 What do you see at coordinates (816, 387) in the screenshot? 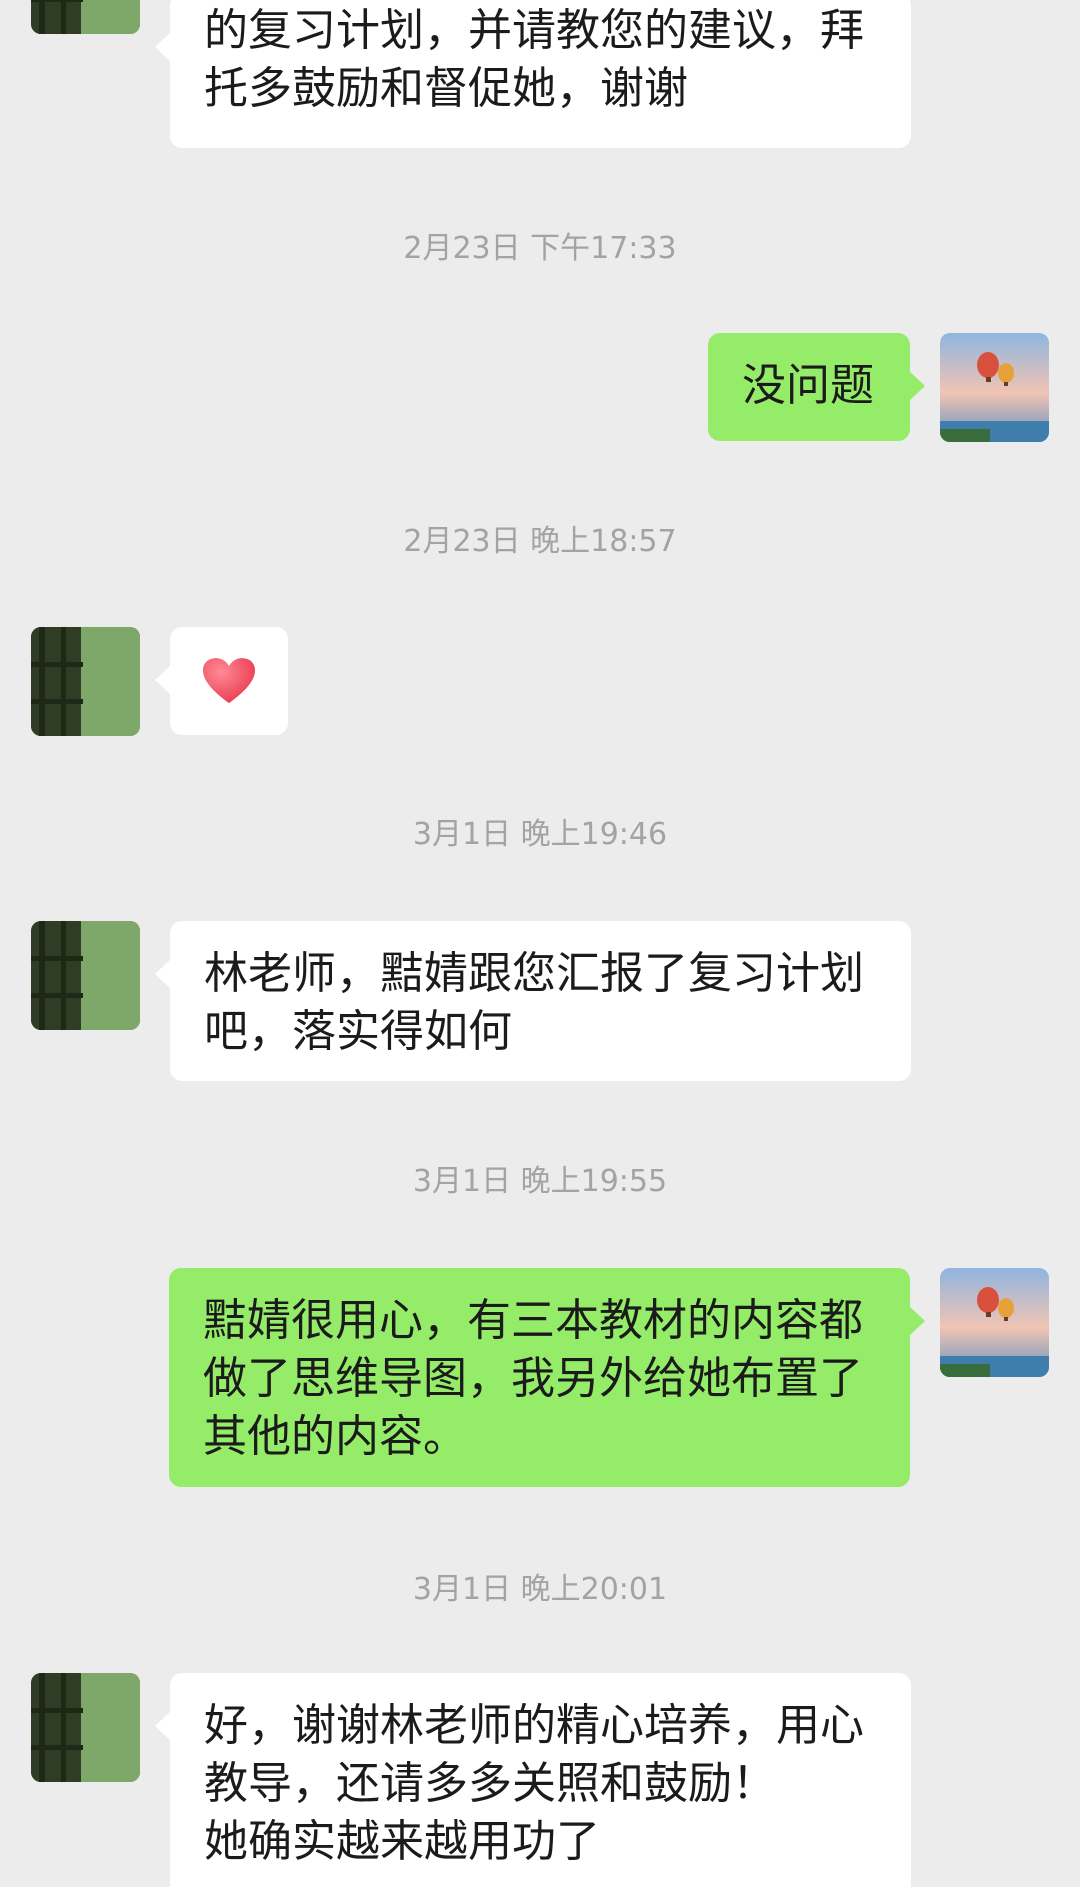
I see `message-bubble: 没问题` at bounding box center [816, 387].